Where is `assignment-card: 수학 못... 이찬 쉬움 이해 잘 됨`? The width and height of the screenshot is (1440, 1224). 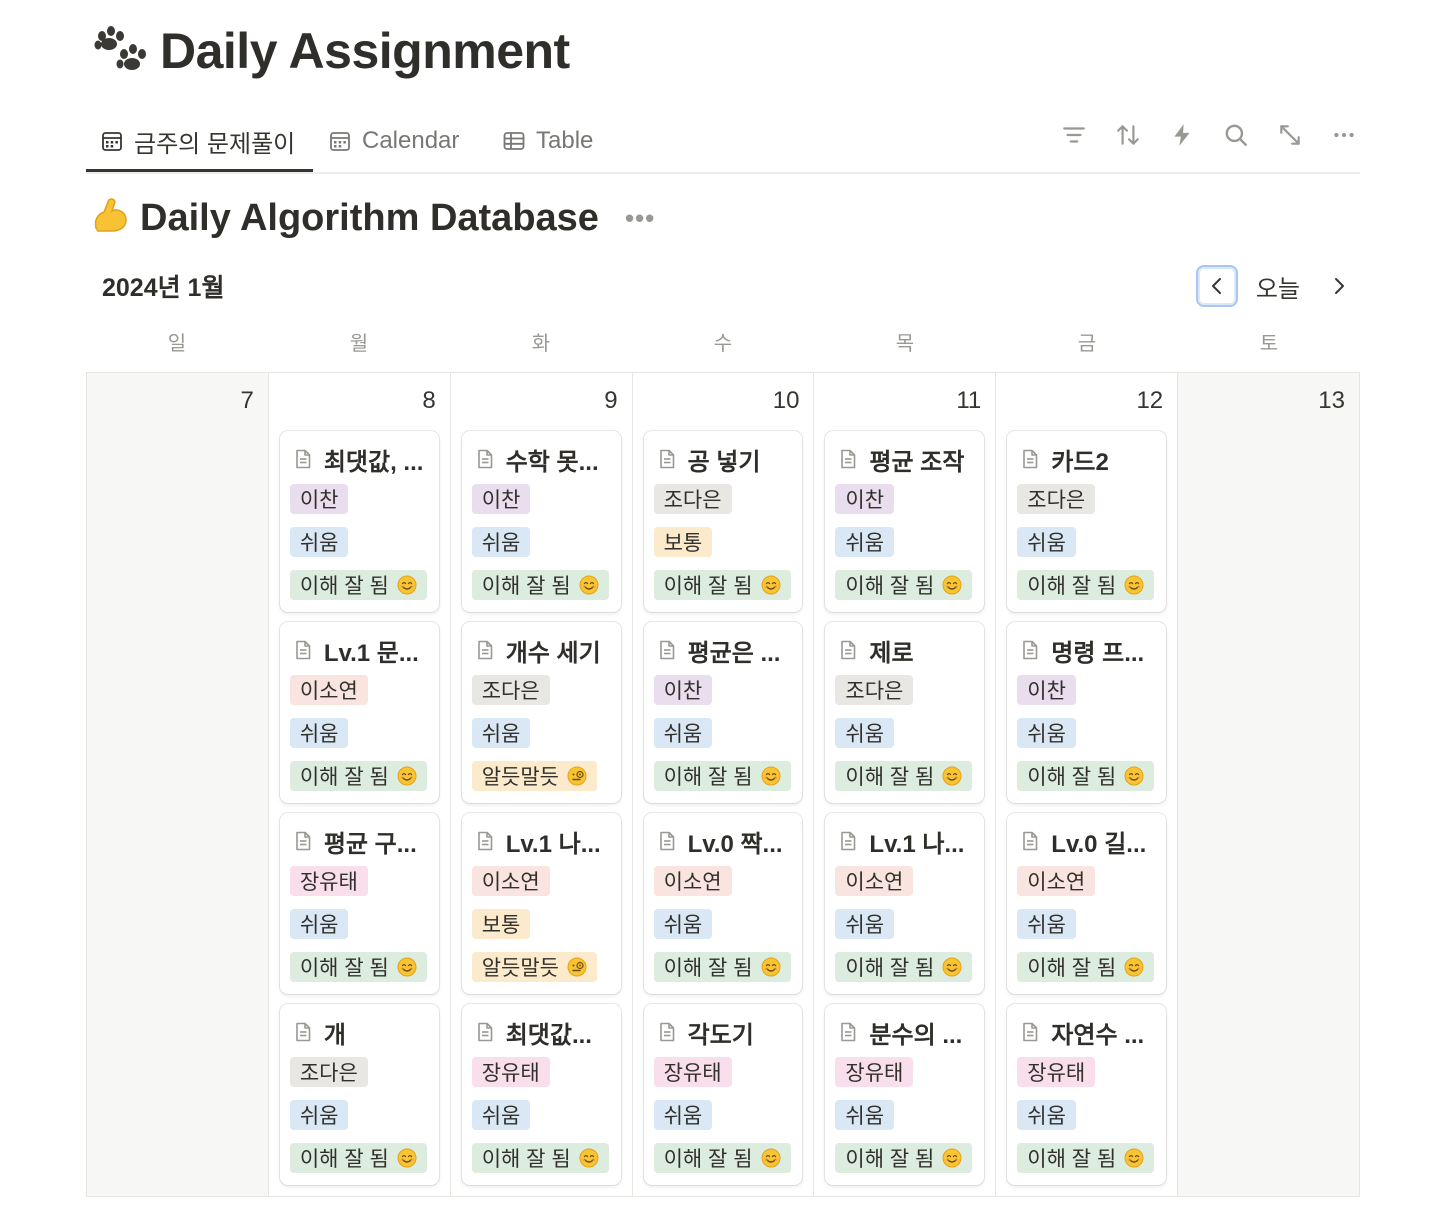
assignment-card: 수학 못... 이찬 쉬움 이해 잘 됨 is located at coordinates (541, 521).